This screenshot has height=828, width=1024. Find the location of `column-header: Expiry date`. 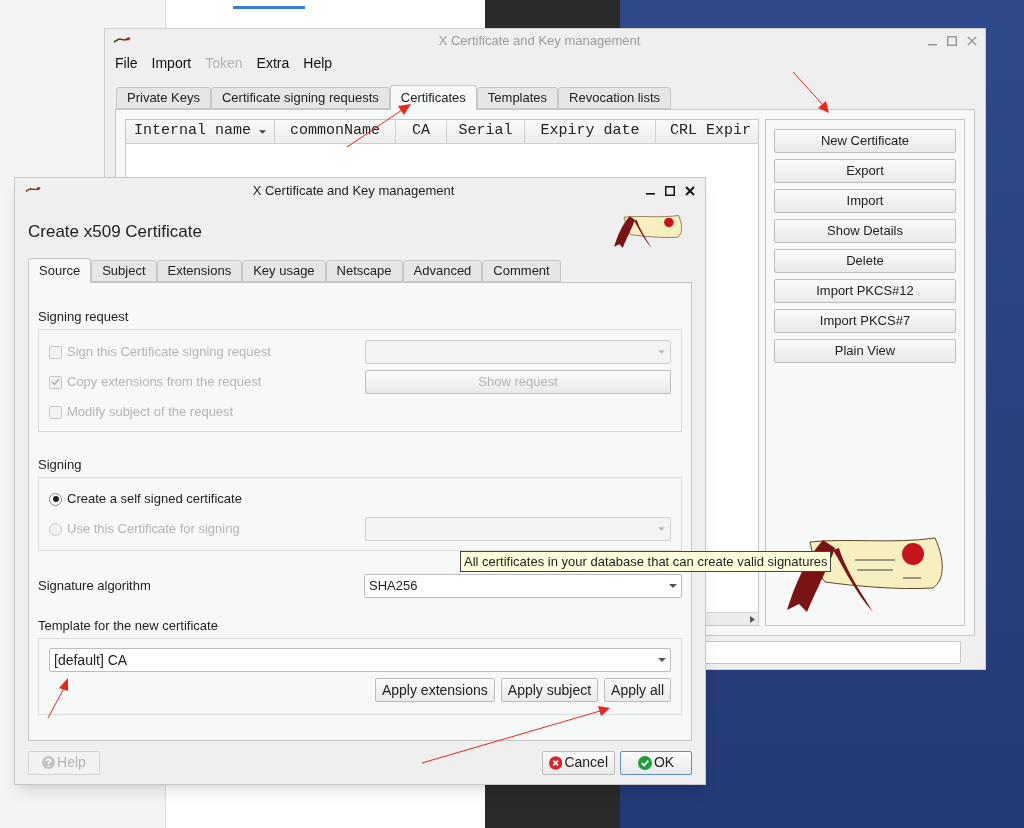

column-header: Expiry date is located at coordinates (590, 132).